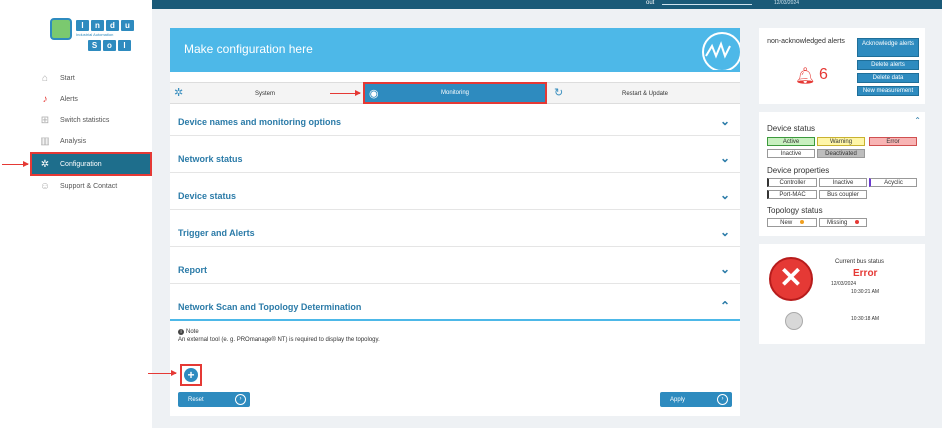 The image size is (942, 428). Describe the element at coordinates (888, 78) in the screenshot. I see `delete-data-button: Delete data` at that location.